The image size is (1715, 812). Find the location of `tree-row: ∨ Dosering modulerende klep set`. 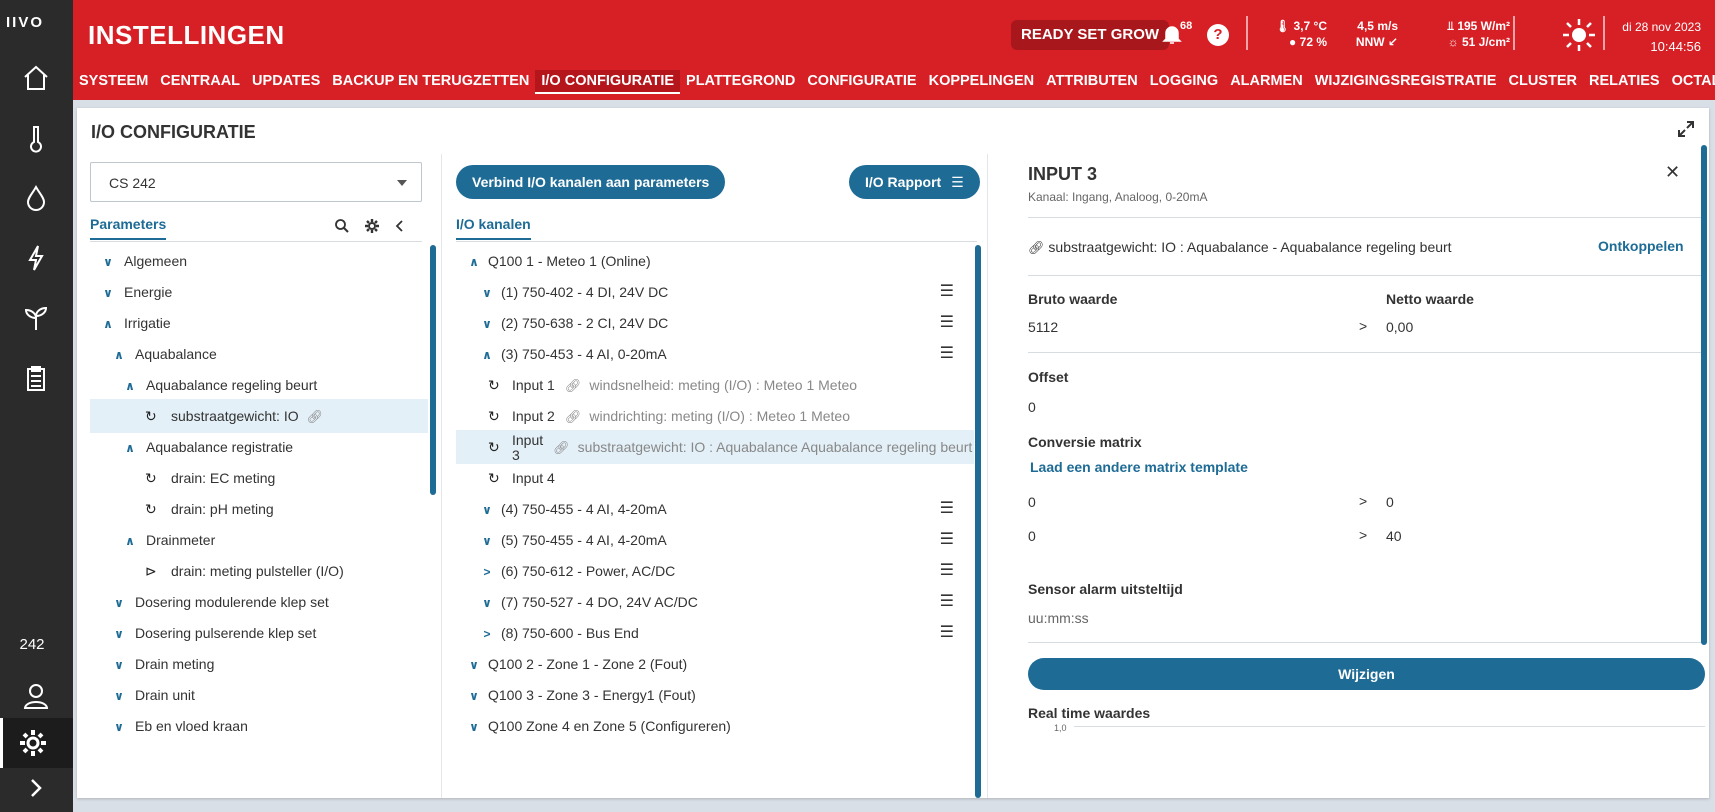

tree-row: ∨ Dosering modulerende klep set is located at coordinates (259, 602).